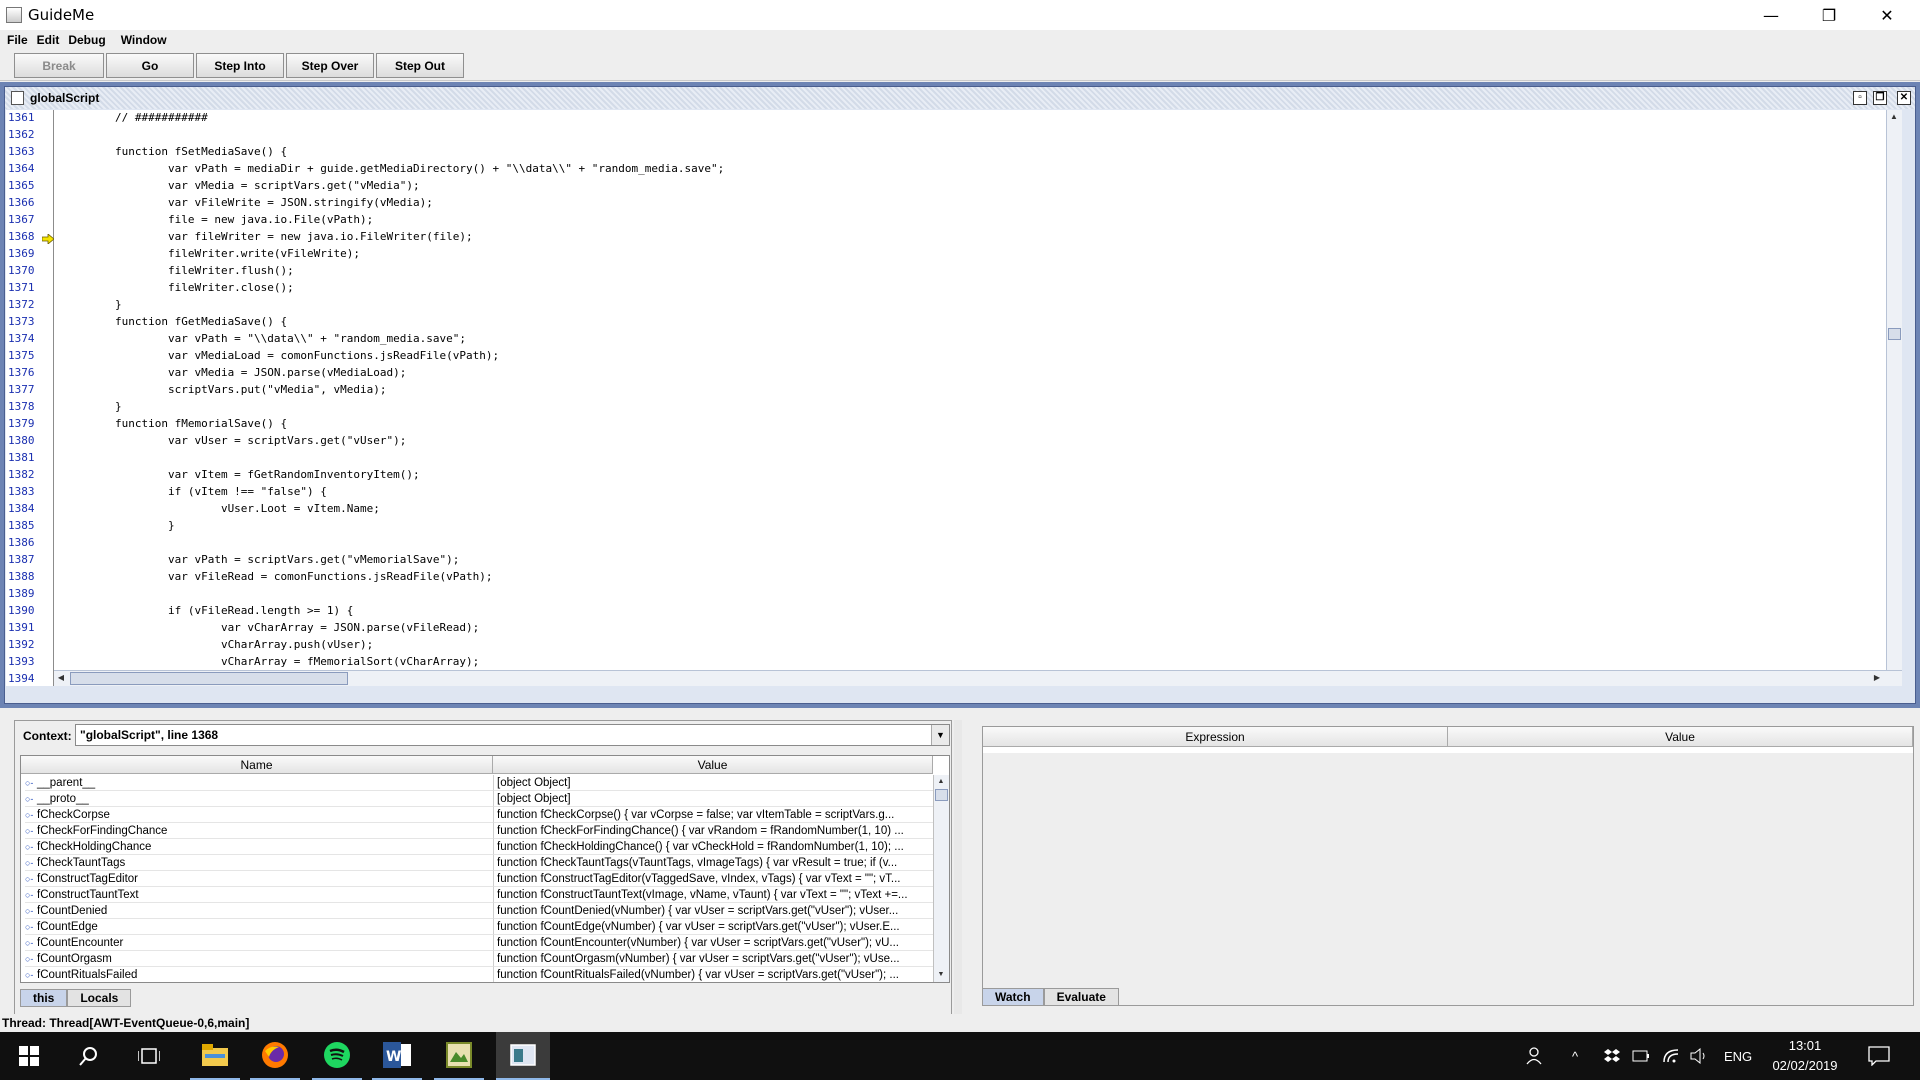 The height and width of the screenshot is (1080, 1920). Describe the element at coordinates (217, 219) in the screenshot. I see `code-line: file = new java.io.File(vPath);` at that location.